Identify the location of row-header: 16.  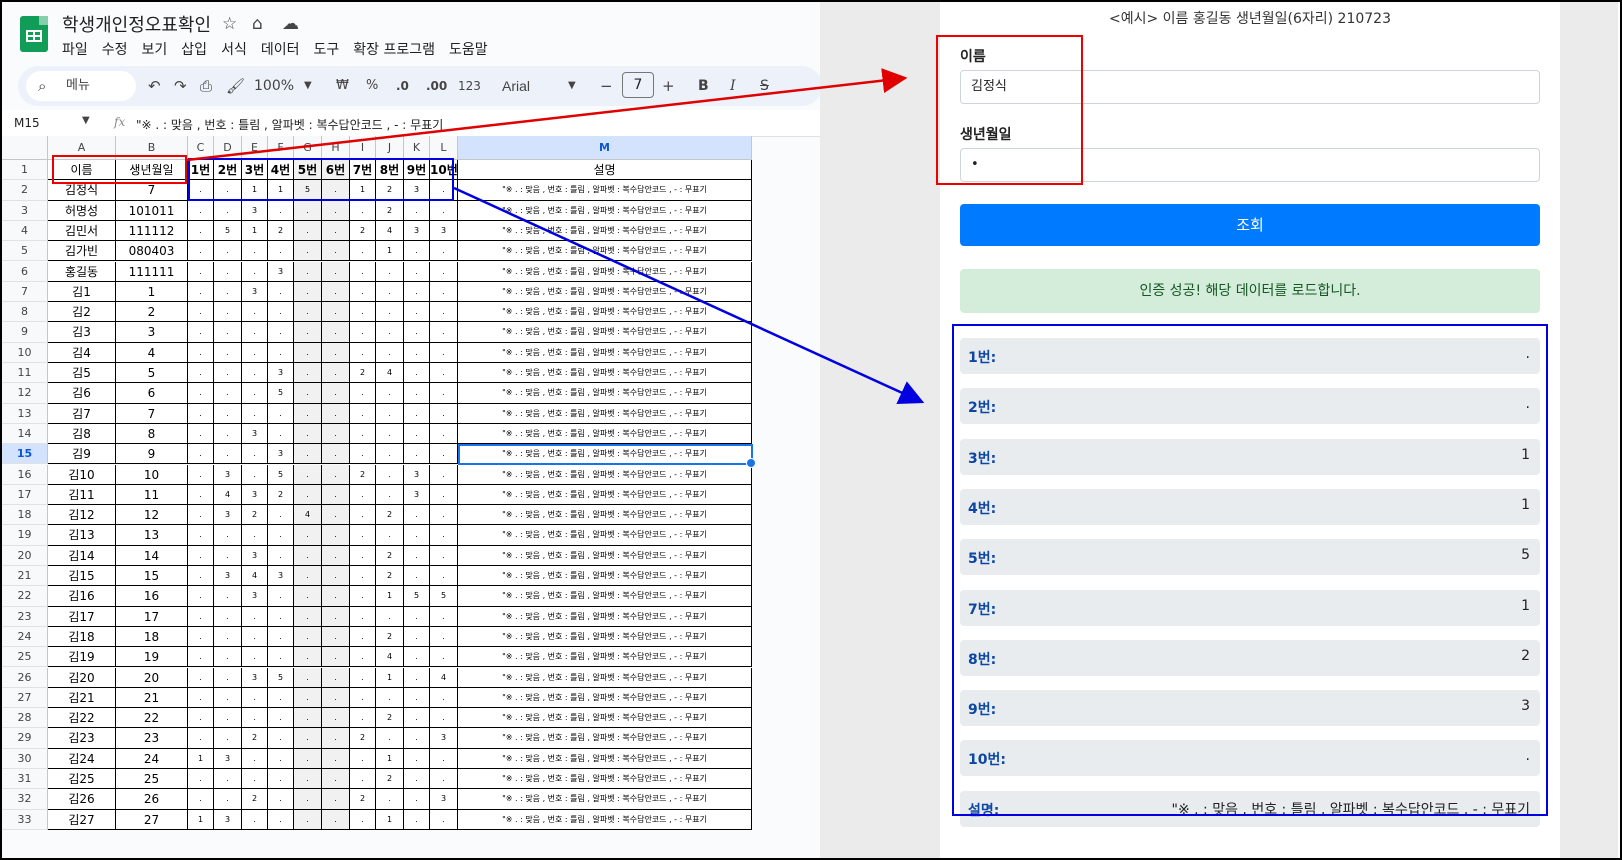
(25, 474).